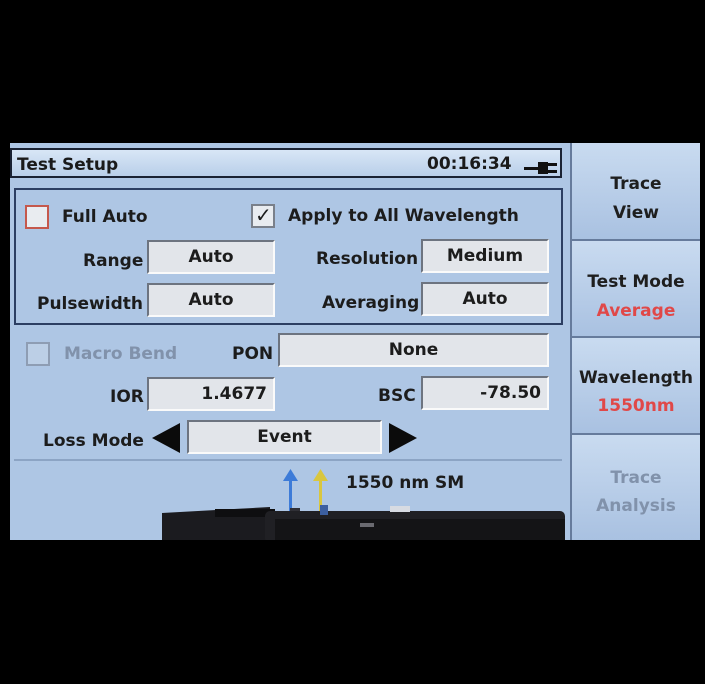 This screenshot has height=684, width=705. What do you see at coordinates (121, 354) in the screenshot?
I see `macro-bend-label: Macro Bend` at bounding box center [121, 354].